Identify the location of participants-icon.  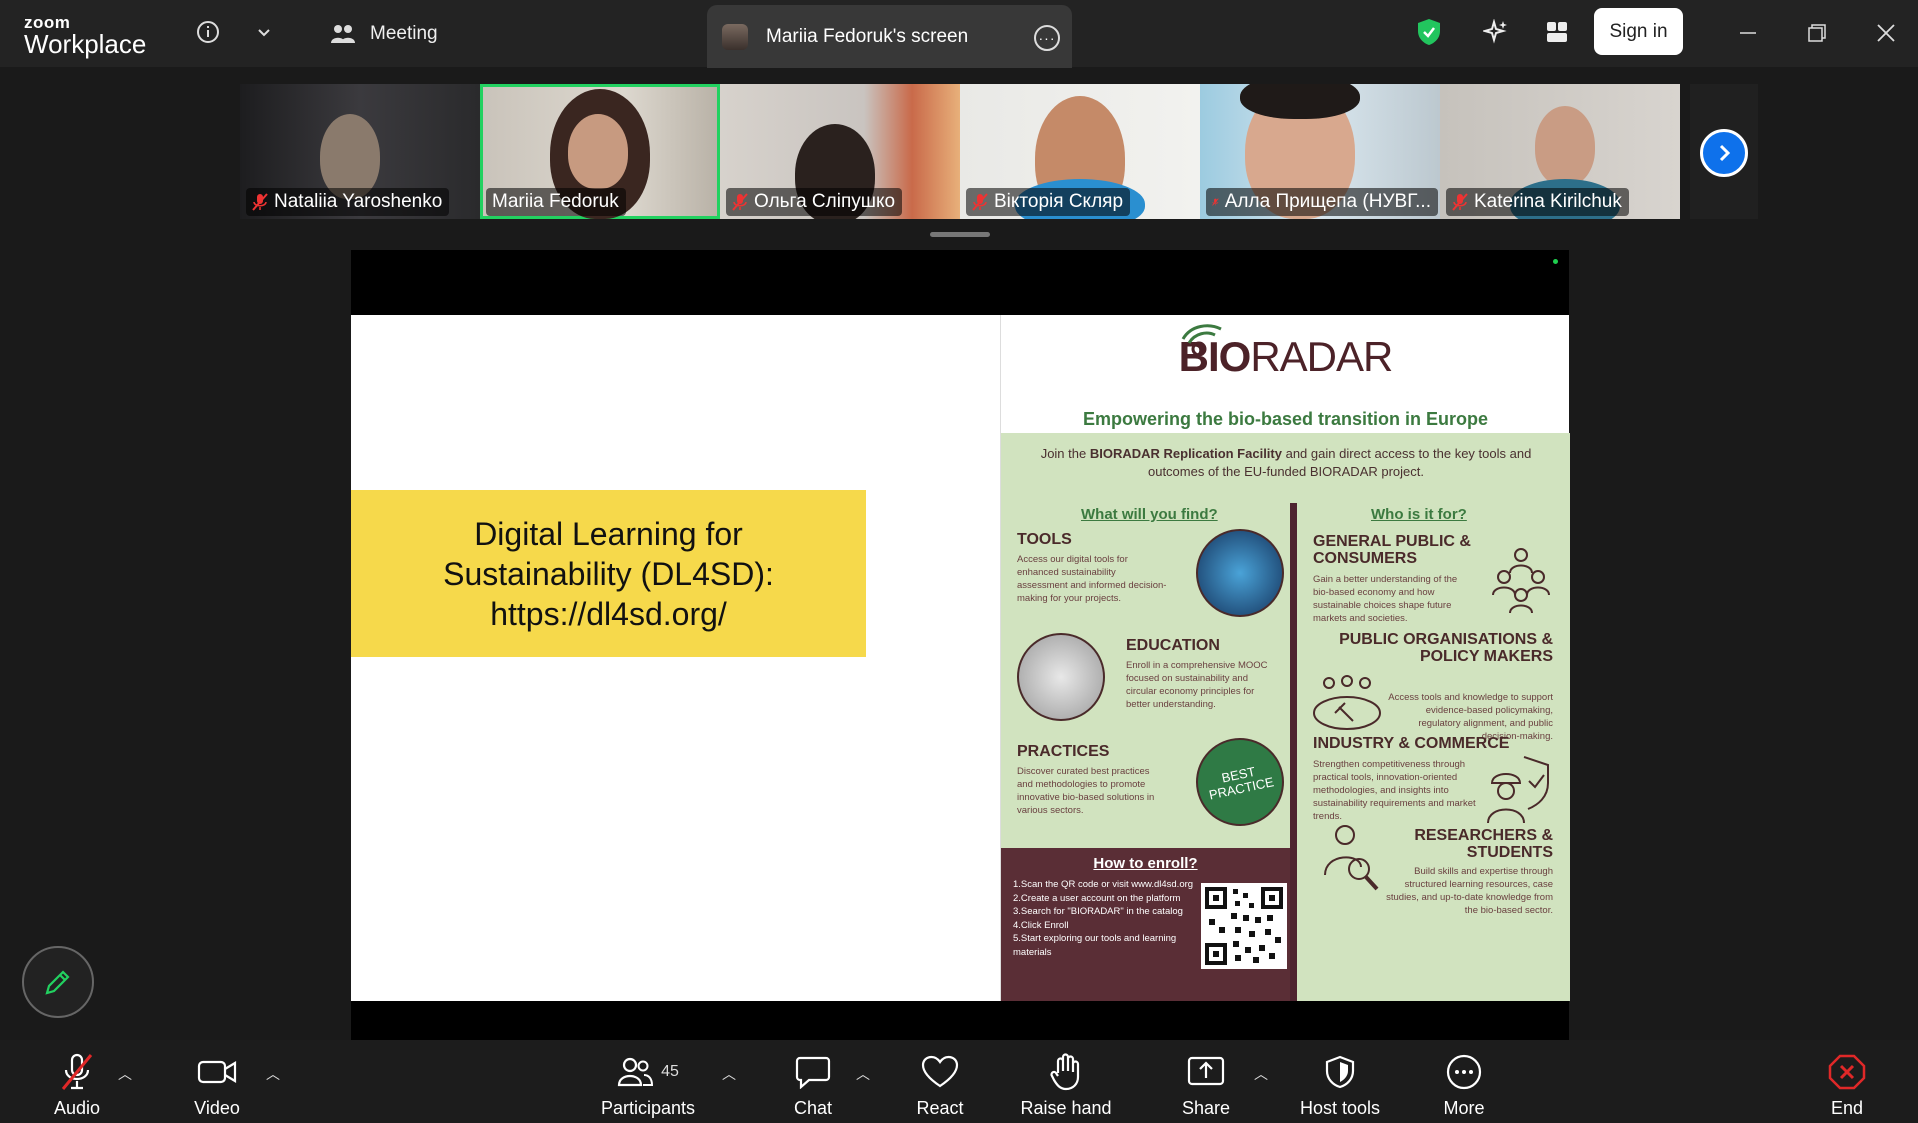
(635, 1072).